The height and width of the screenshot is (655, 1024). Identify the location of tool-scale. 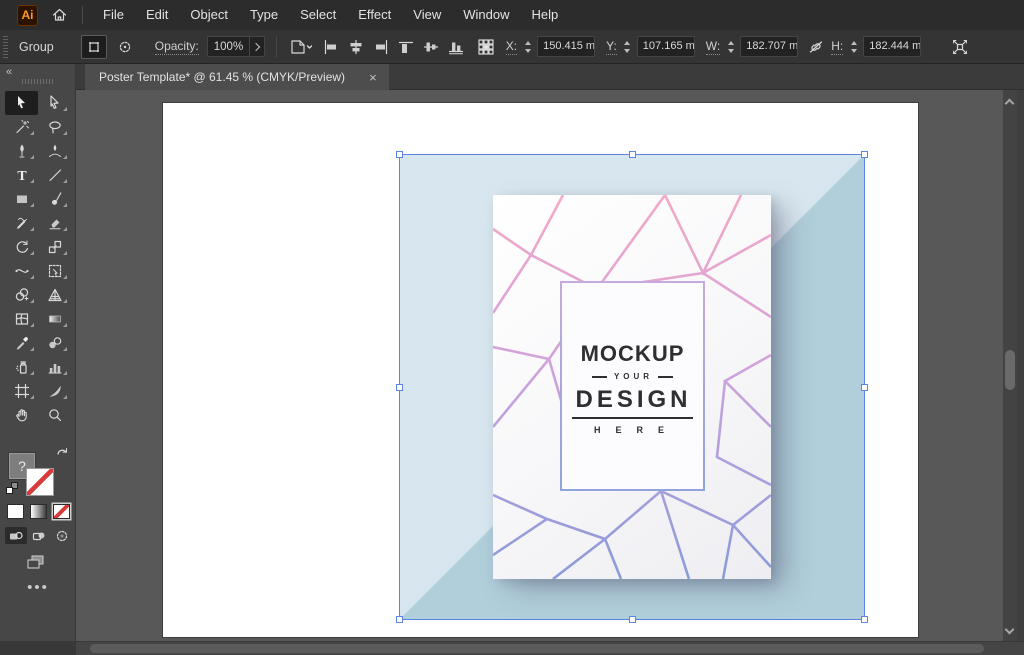
(54, 247).